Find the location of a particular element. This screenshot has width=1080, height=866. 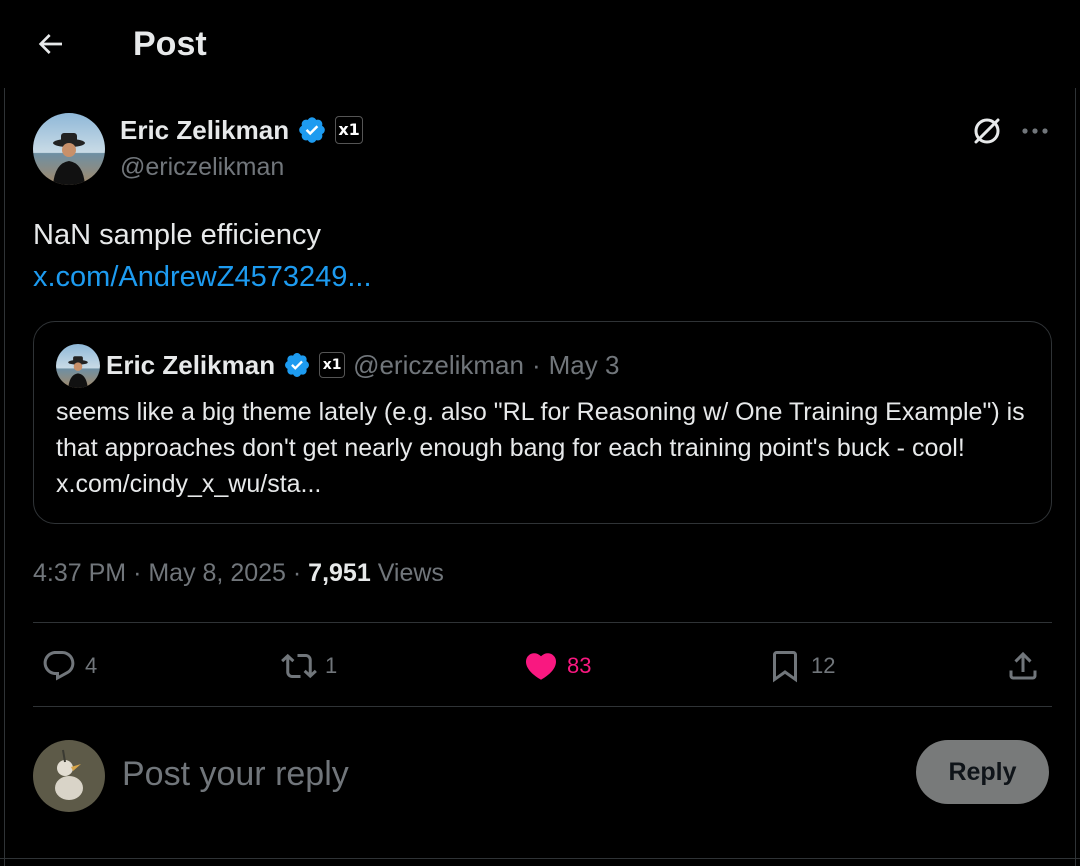

reply-button: 4 is located at coordinates (69, 666).